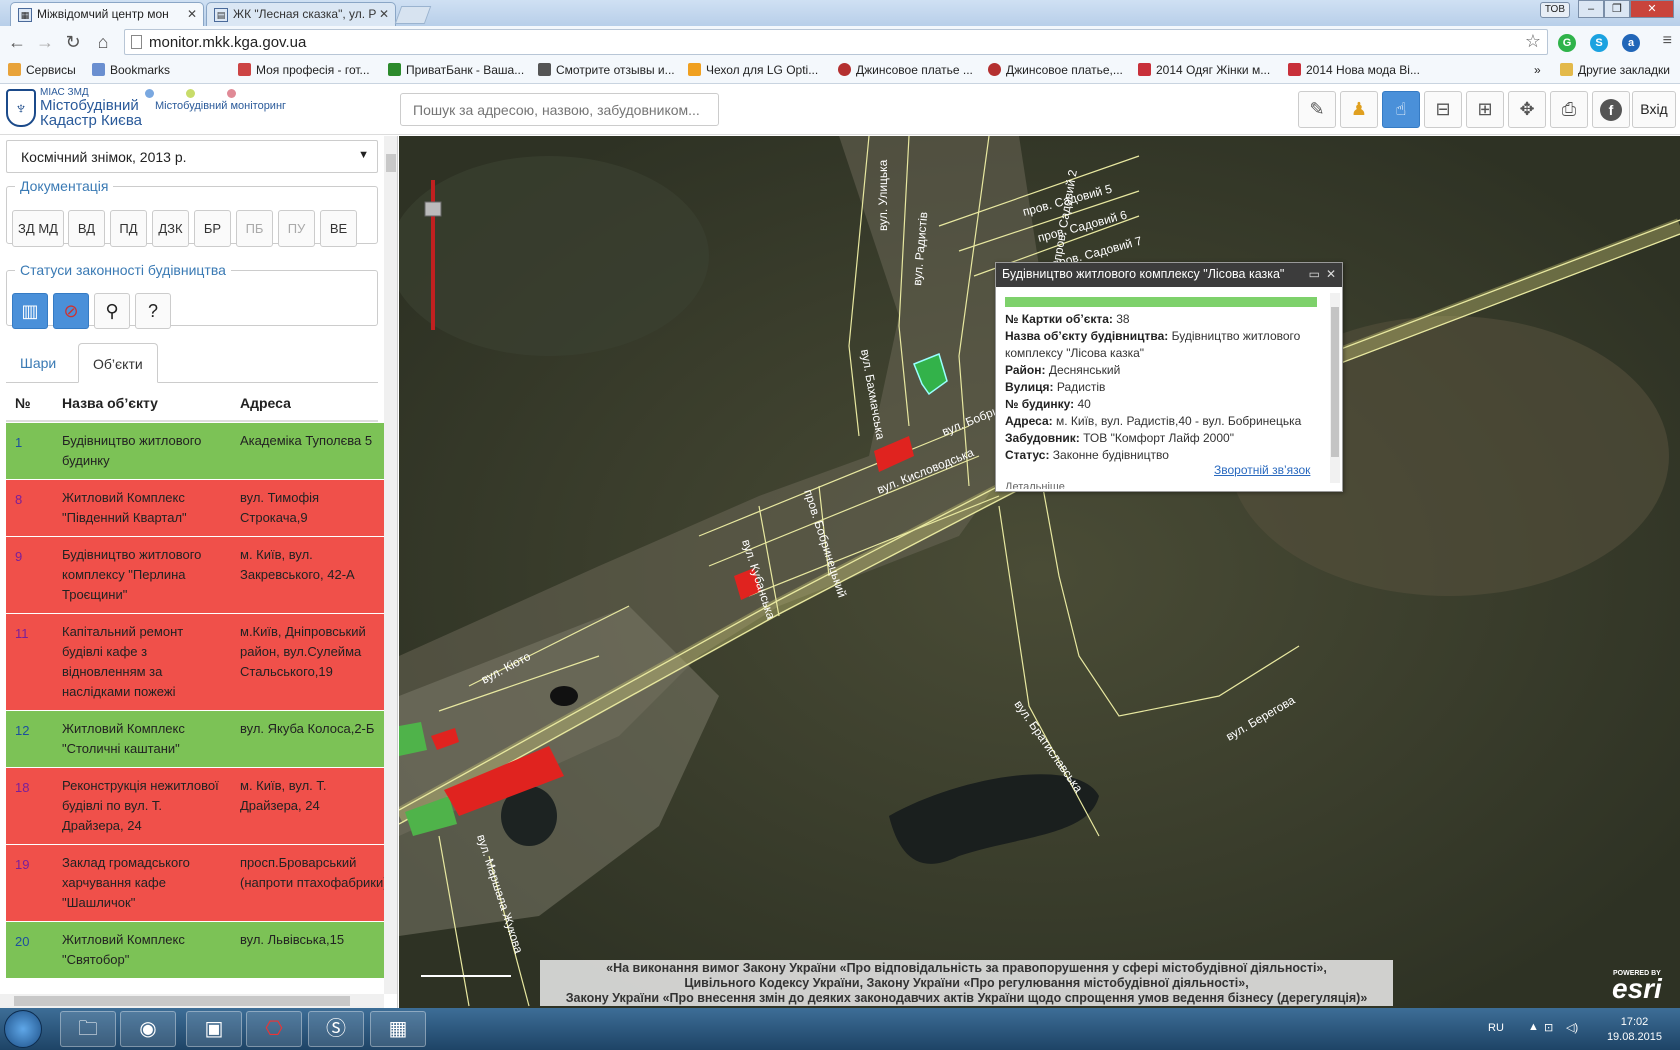 Image resolution: width=1680 pixels, height=1050 pixels. What do you see at coordinates (1035, 485) in the screenshot?
I see `details-link: Детальніше` at bounding box center [1035, 485].